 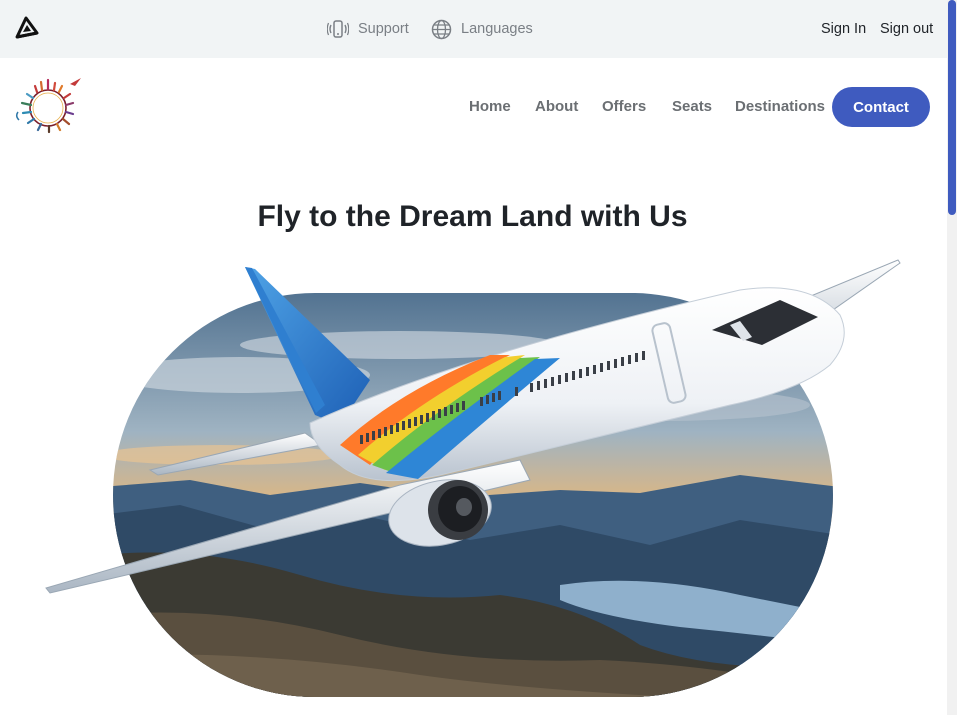 I want to click on hero-title: Fly to the Dream Land with Us, so click(x=472, y=216).